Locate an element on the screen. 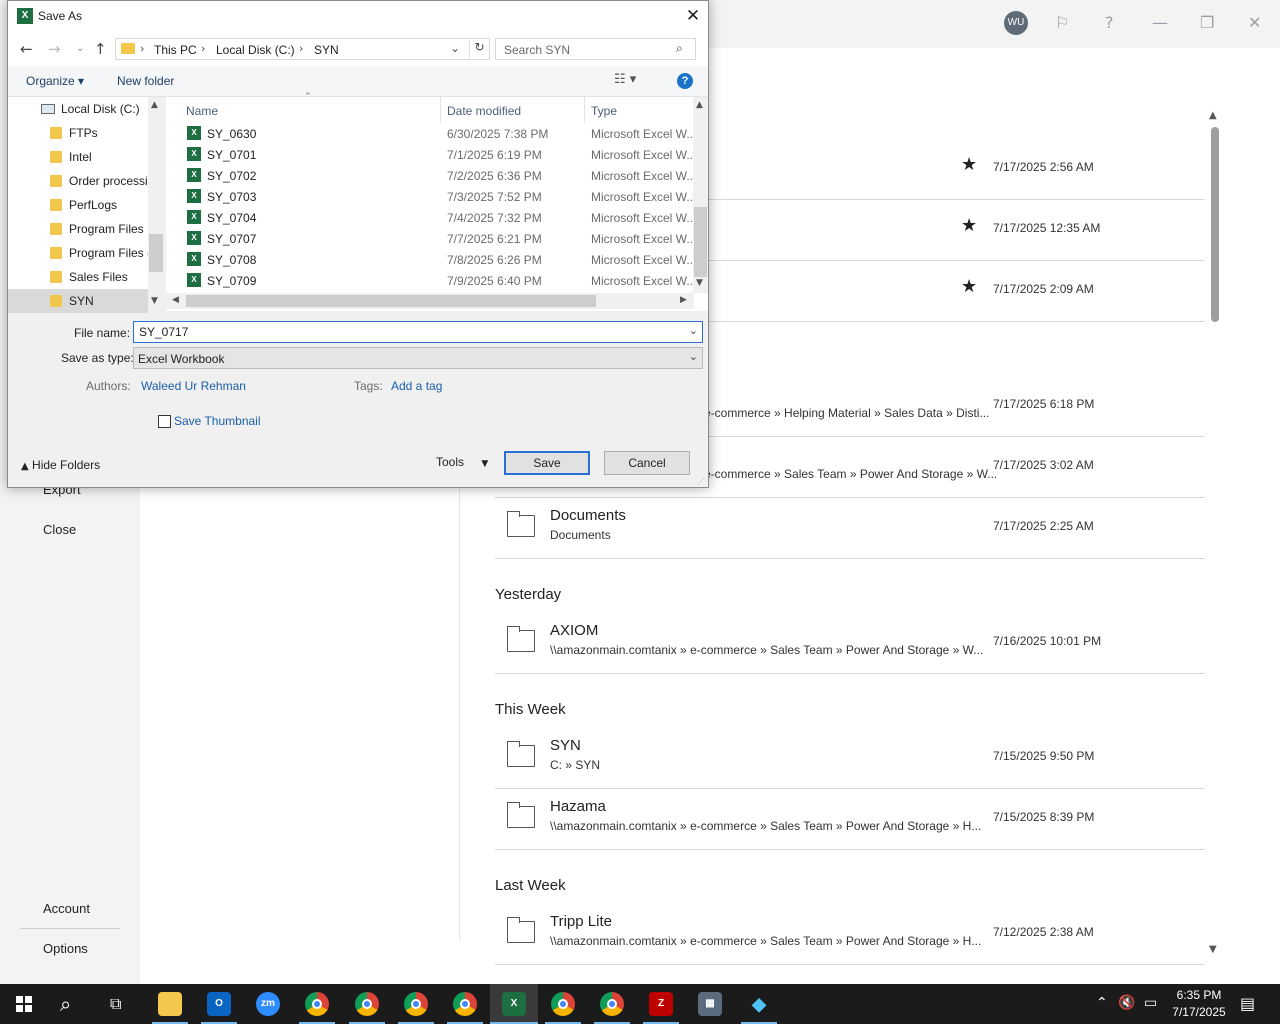 Image resolution: width=1280 pixels, height=1024 pixels. tree-item-local-disk: Local Disk (C:) is located at coordinates (78, 109).